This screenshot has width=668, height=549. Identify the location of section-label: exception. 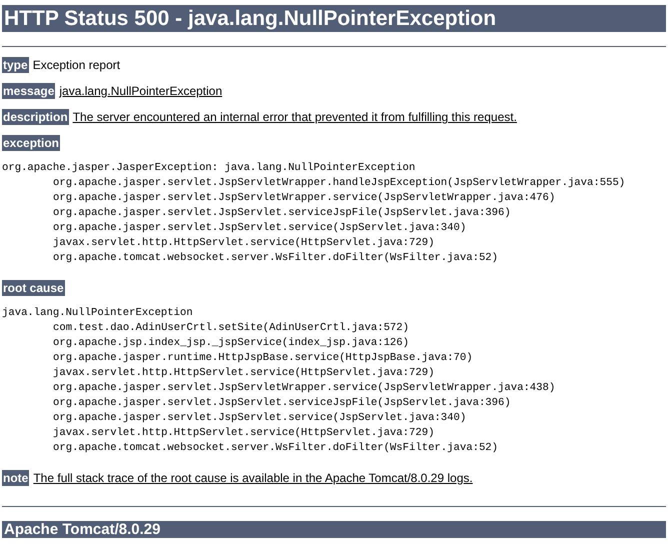
(31, 143).